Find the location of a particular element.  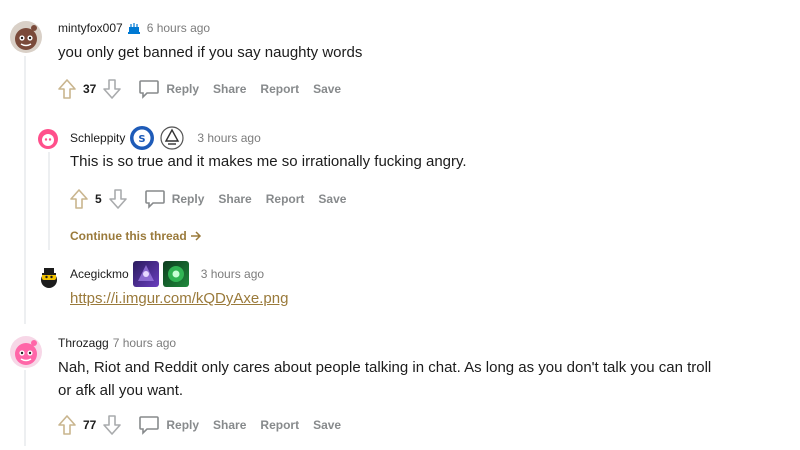

continue-thread-link: Continue this thread is located at coordinates (136, 236).